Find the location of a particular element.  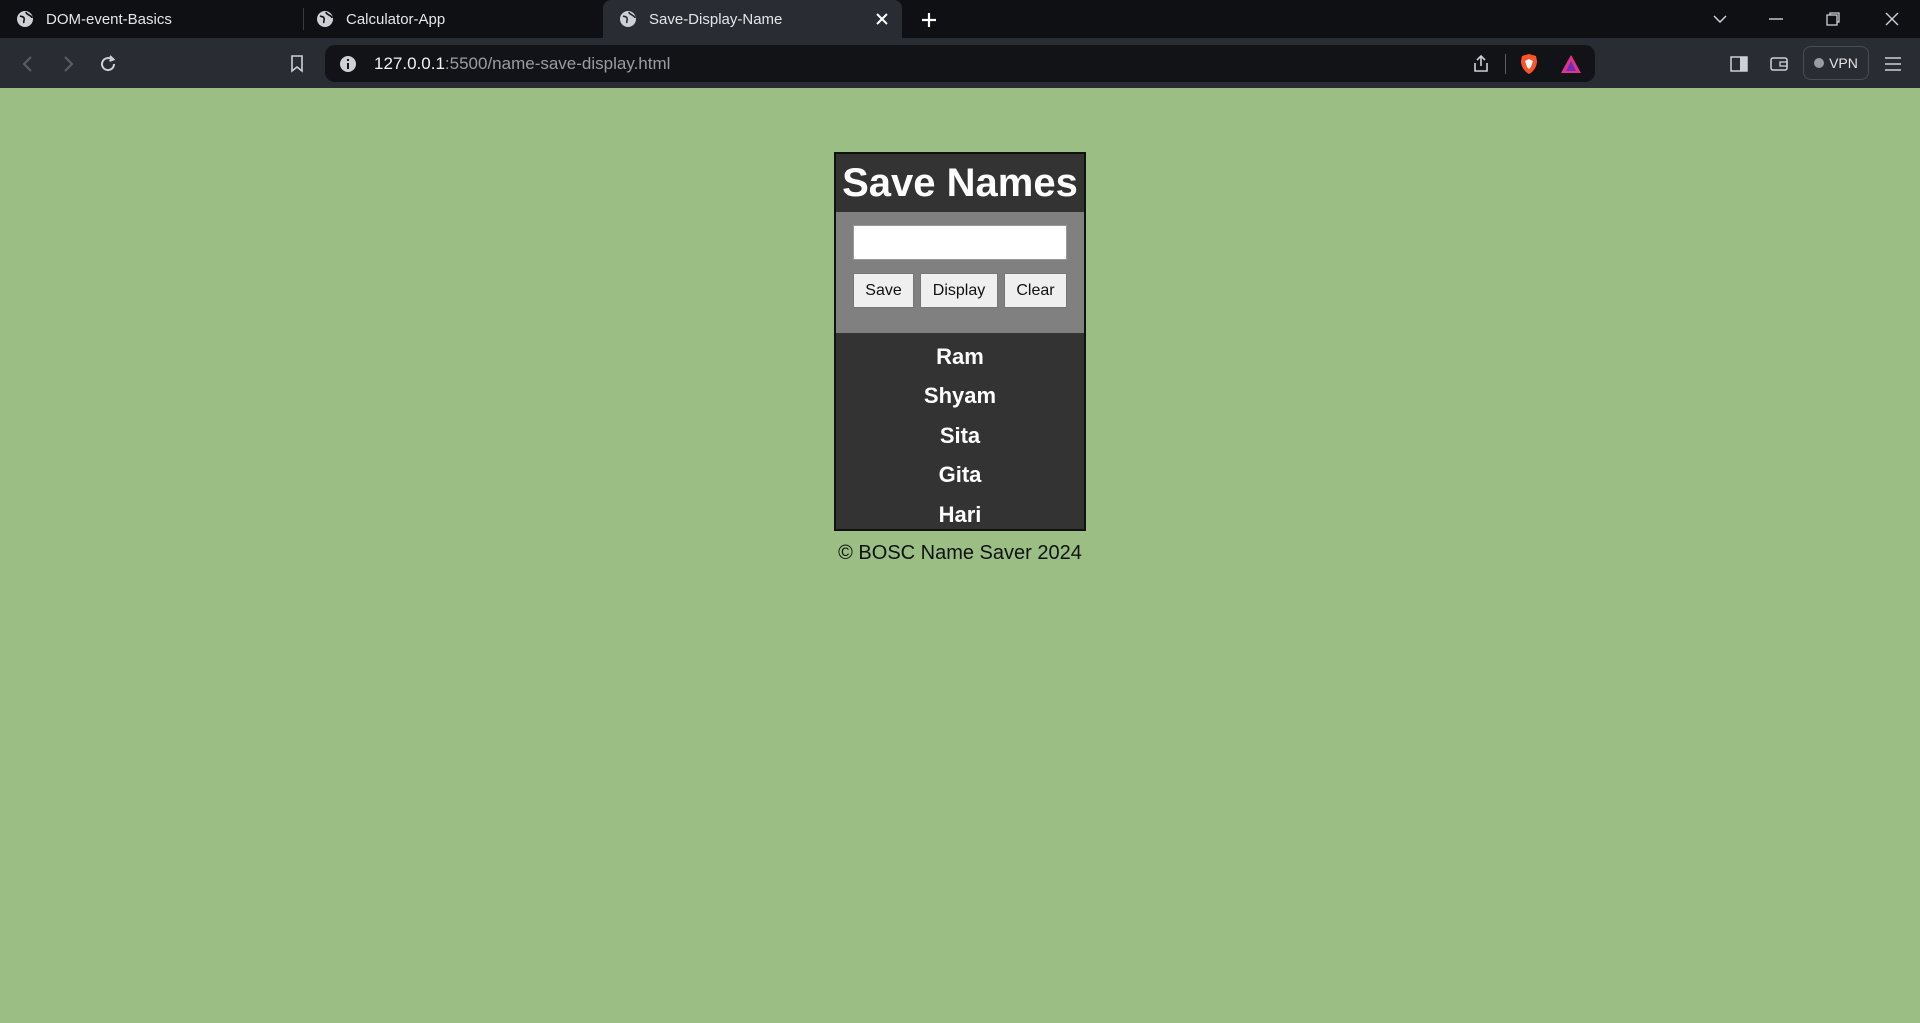

wallet-icon is located at coordinates (1779, 64).